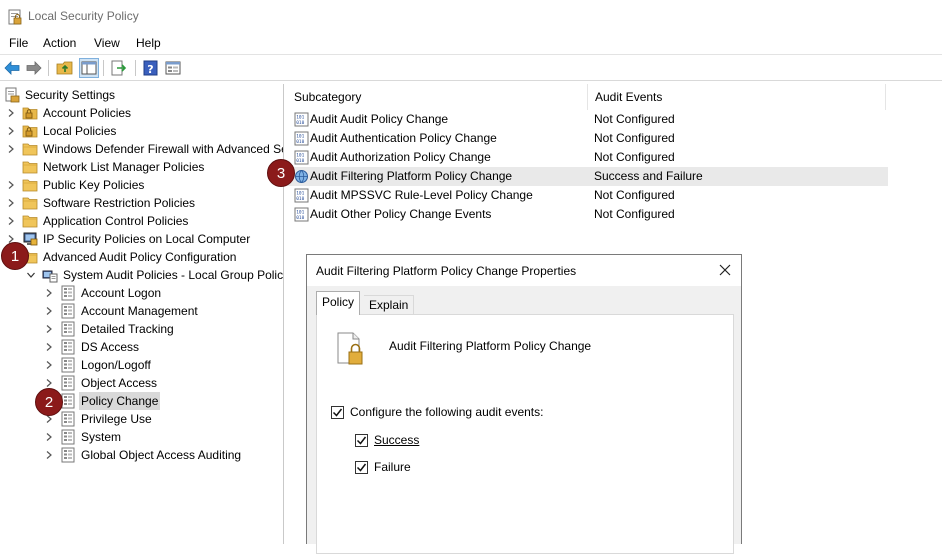 This screenshot has width=942, height=554. Describe the element at coordinates (337, 412) in the screenshot. I see `configure-audit-events-checkbox` at that location.